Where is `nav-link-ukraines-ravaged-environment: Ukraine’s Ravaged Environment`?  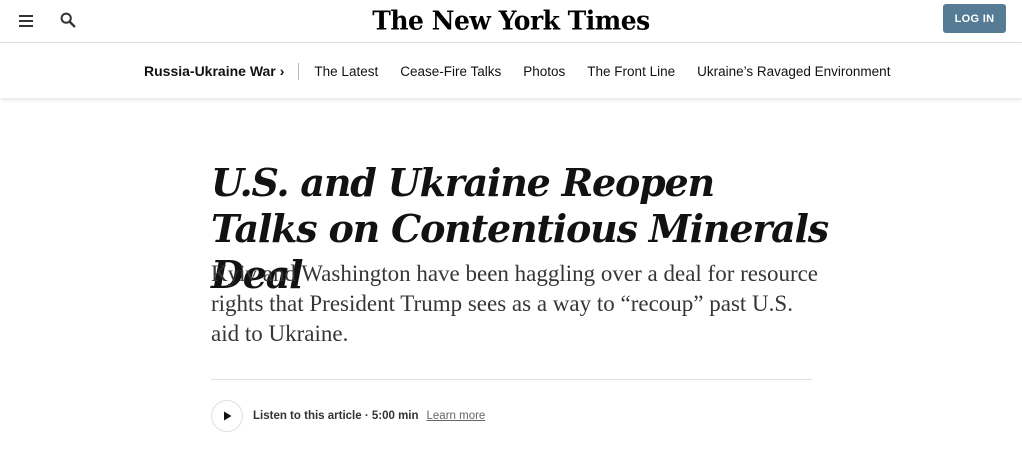
nav-link-ukraines-ravaged-environment: Ukraine’s Ravaged Environment is located at coordinates (793, 71).